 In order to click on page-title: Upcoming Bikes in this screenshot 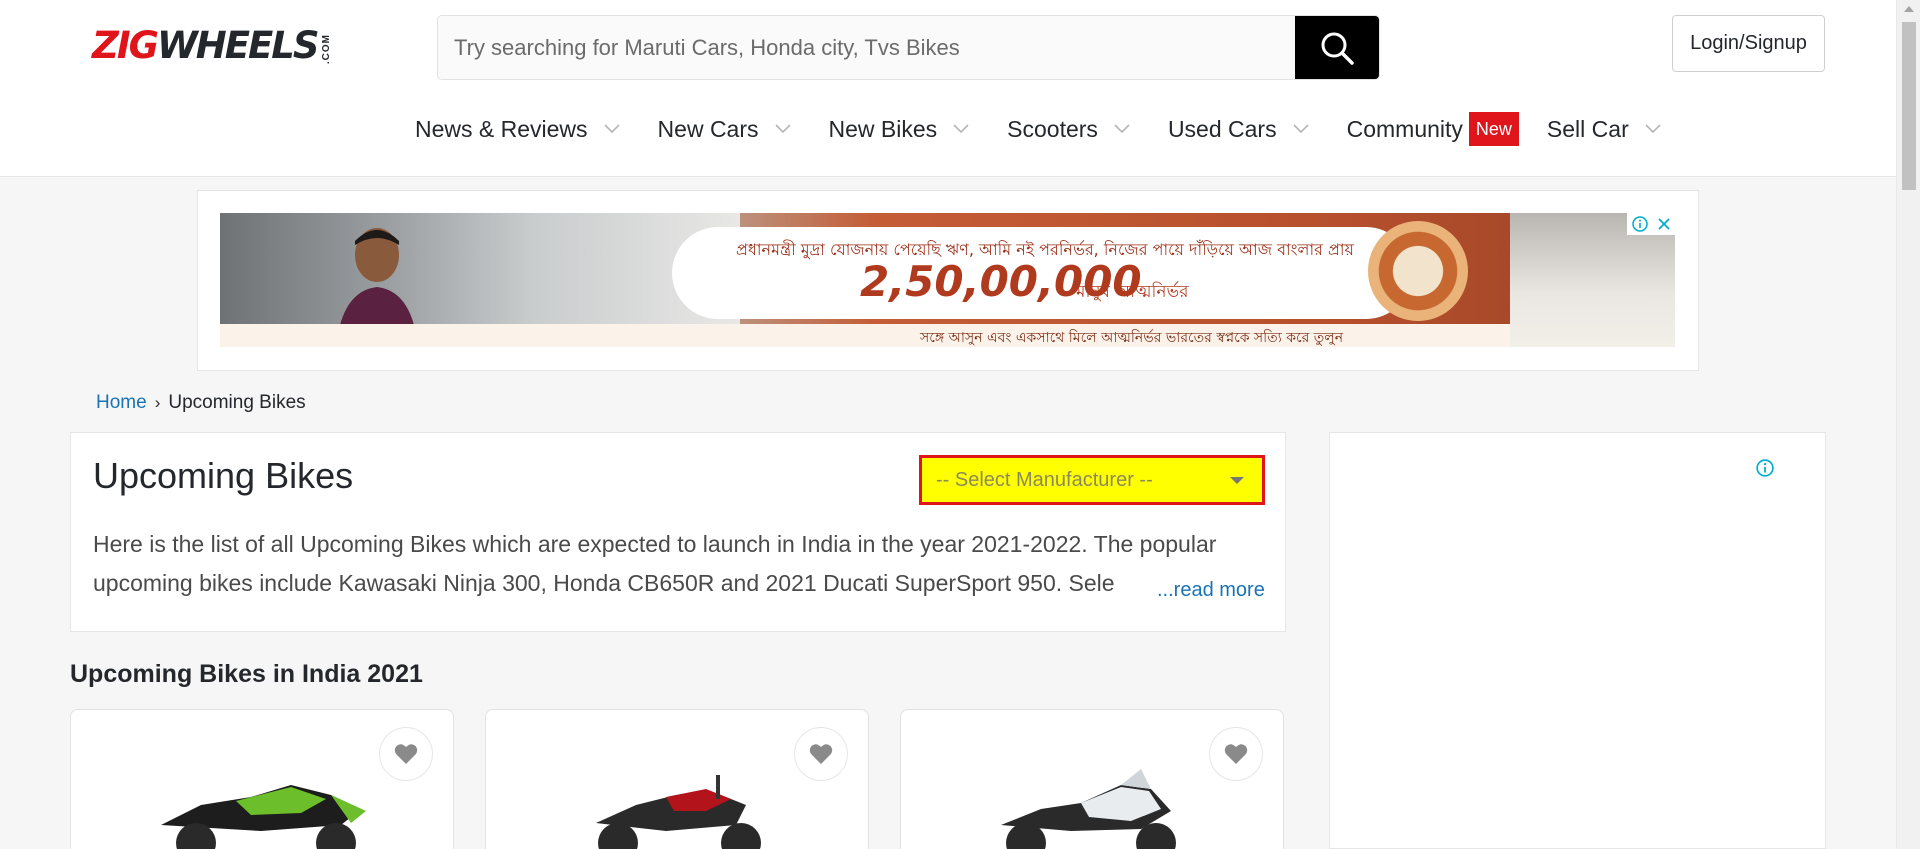, I will do `click(223, 475)`.